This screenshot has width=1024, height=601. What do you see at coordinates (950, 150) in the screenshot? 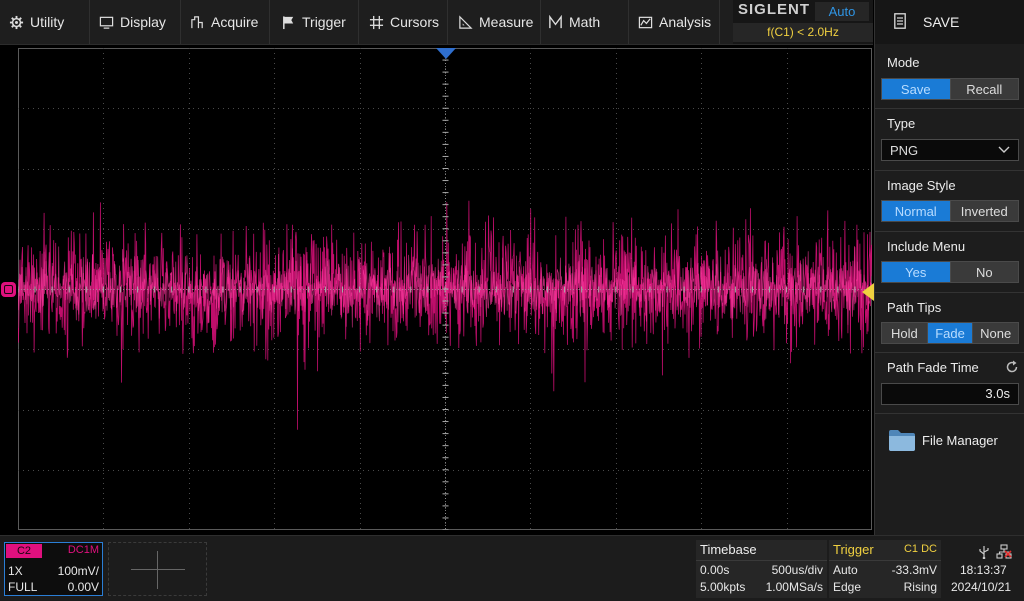
I see `type-dropdown: PNG` at bounding box center [950, 150].